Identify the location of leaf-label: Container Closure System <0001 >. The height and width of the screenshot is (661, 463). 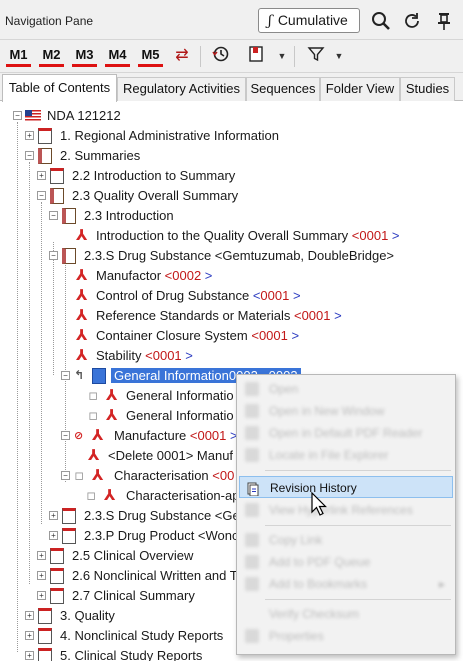
(198, 335).